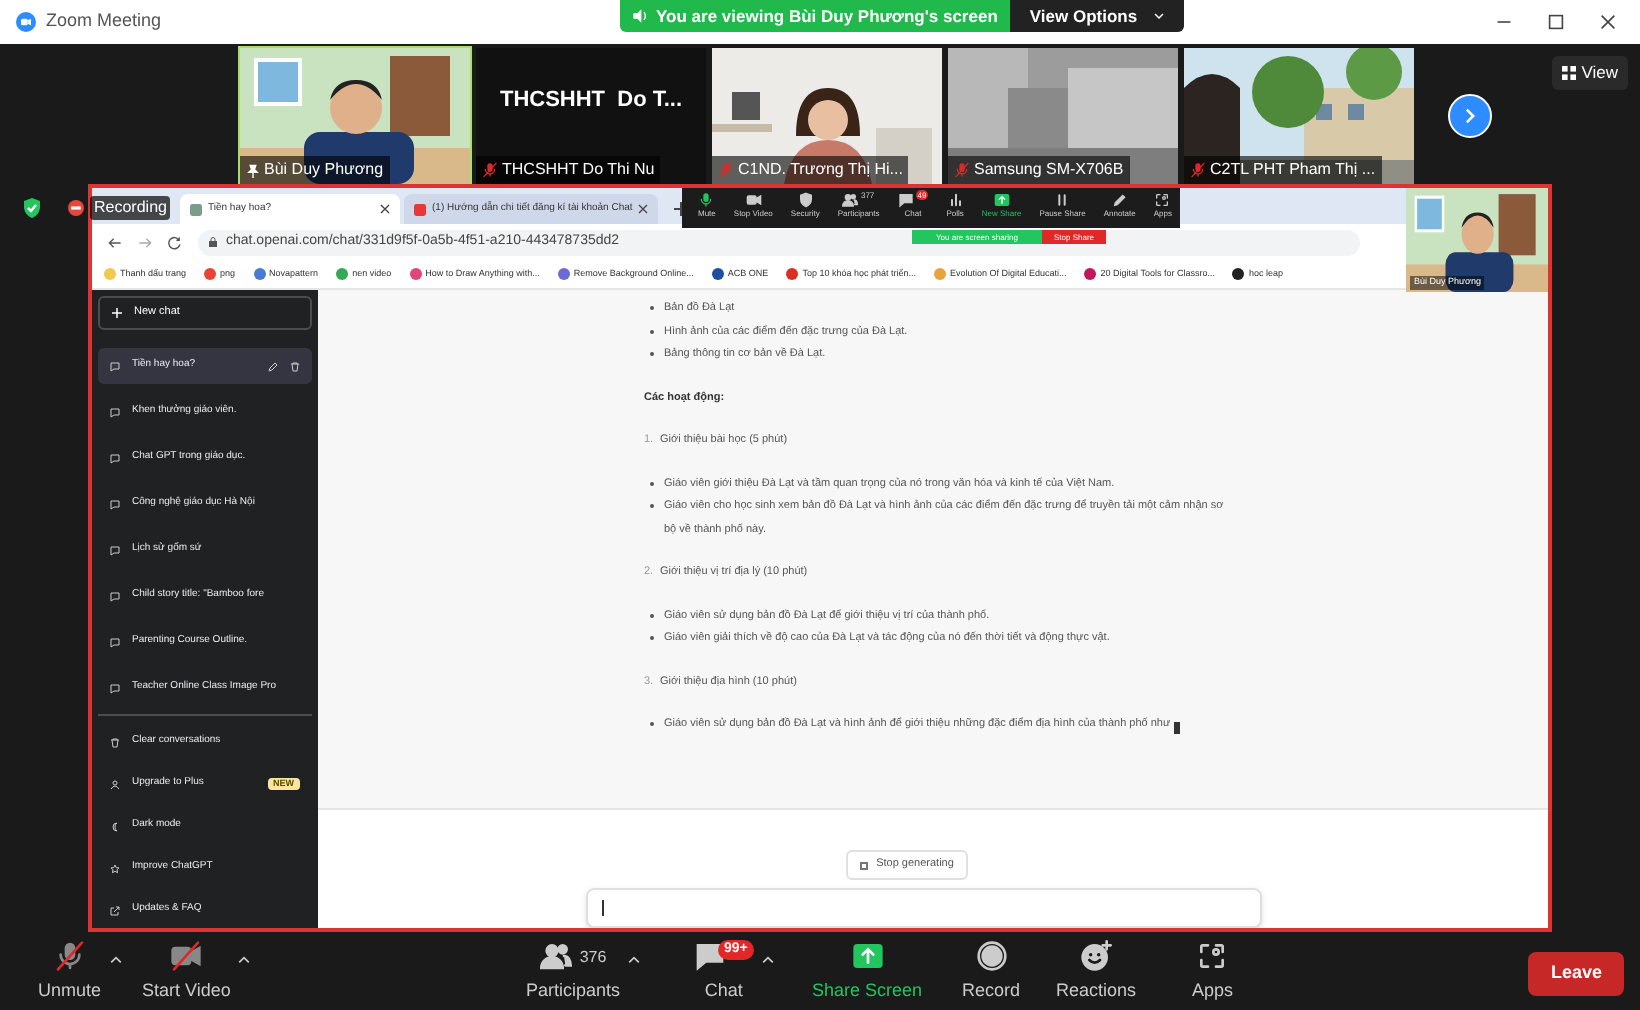 Image resolution: width=1640 pixels, height=1010 pixels. What do you see at coordinates (640, 16) in the screenshot?
I see `speaker-icon` at bounding box center [640, 16].